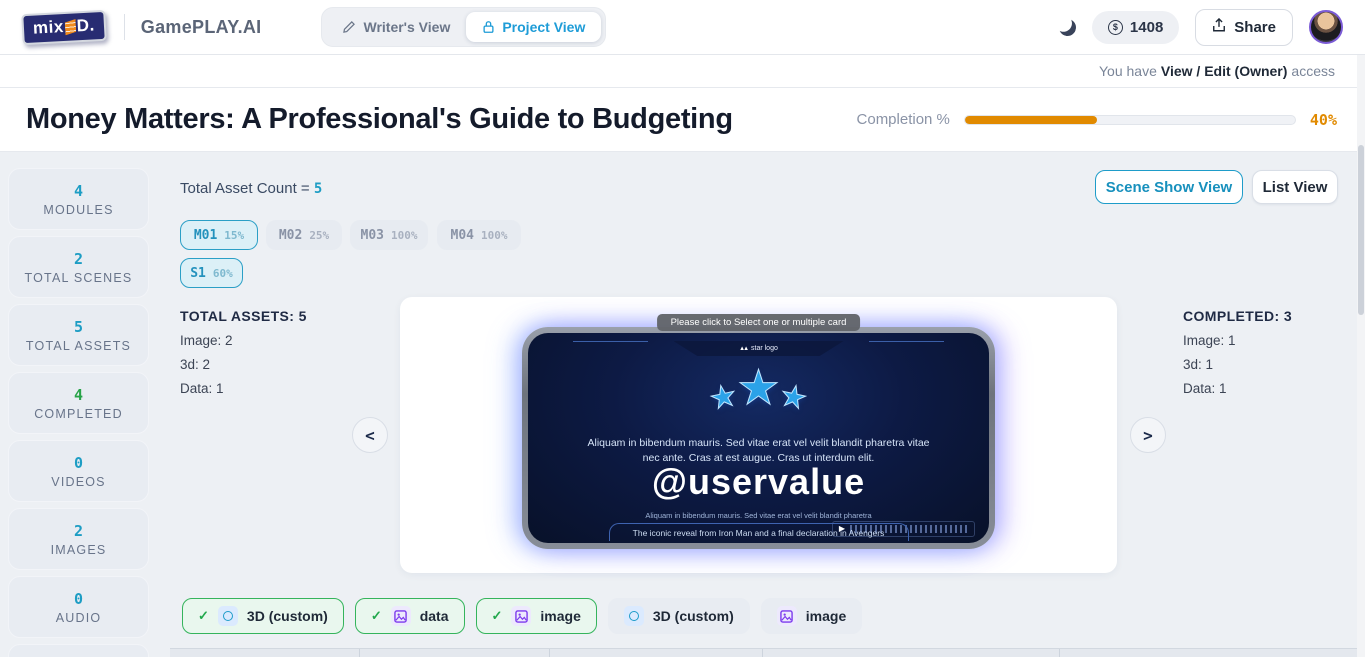 Image resolution: width=1365 pixels, height=657 pixels. I want to click on module-id: M02, so click(290, 235).